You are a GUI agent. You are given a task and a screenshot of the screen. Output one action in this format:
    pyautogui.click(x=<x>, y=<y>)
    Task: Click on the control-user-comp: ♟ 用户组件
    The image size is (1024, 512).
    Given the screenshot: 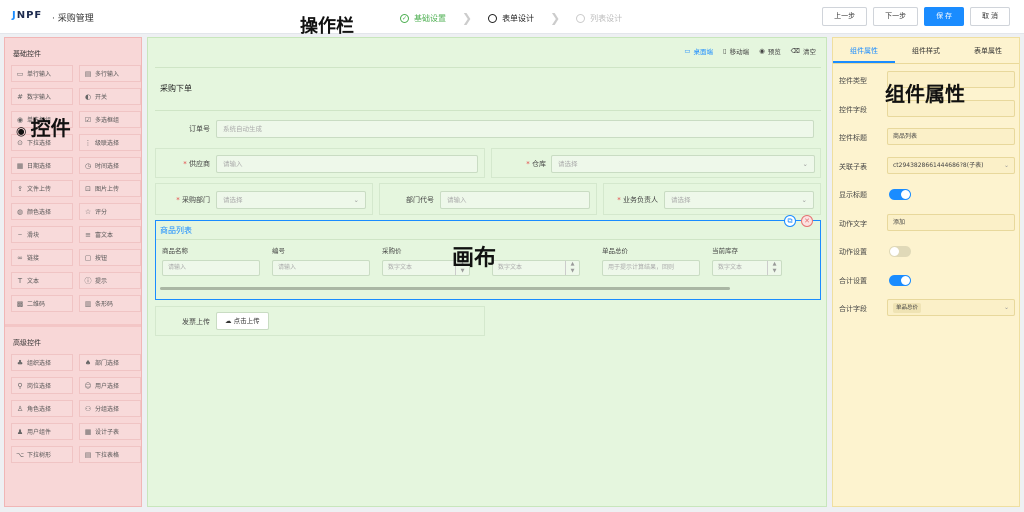 What is the action you would take?
    pyautogui.click(x=42, y=431)
    